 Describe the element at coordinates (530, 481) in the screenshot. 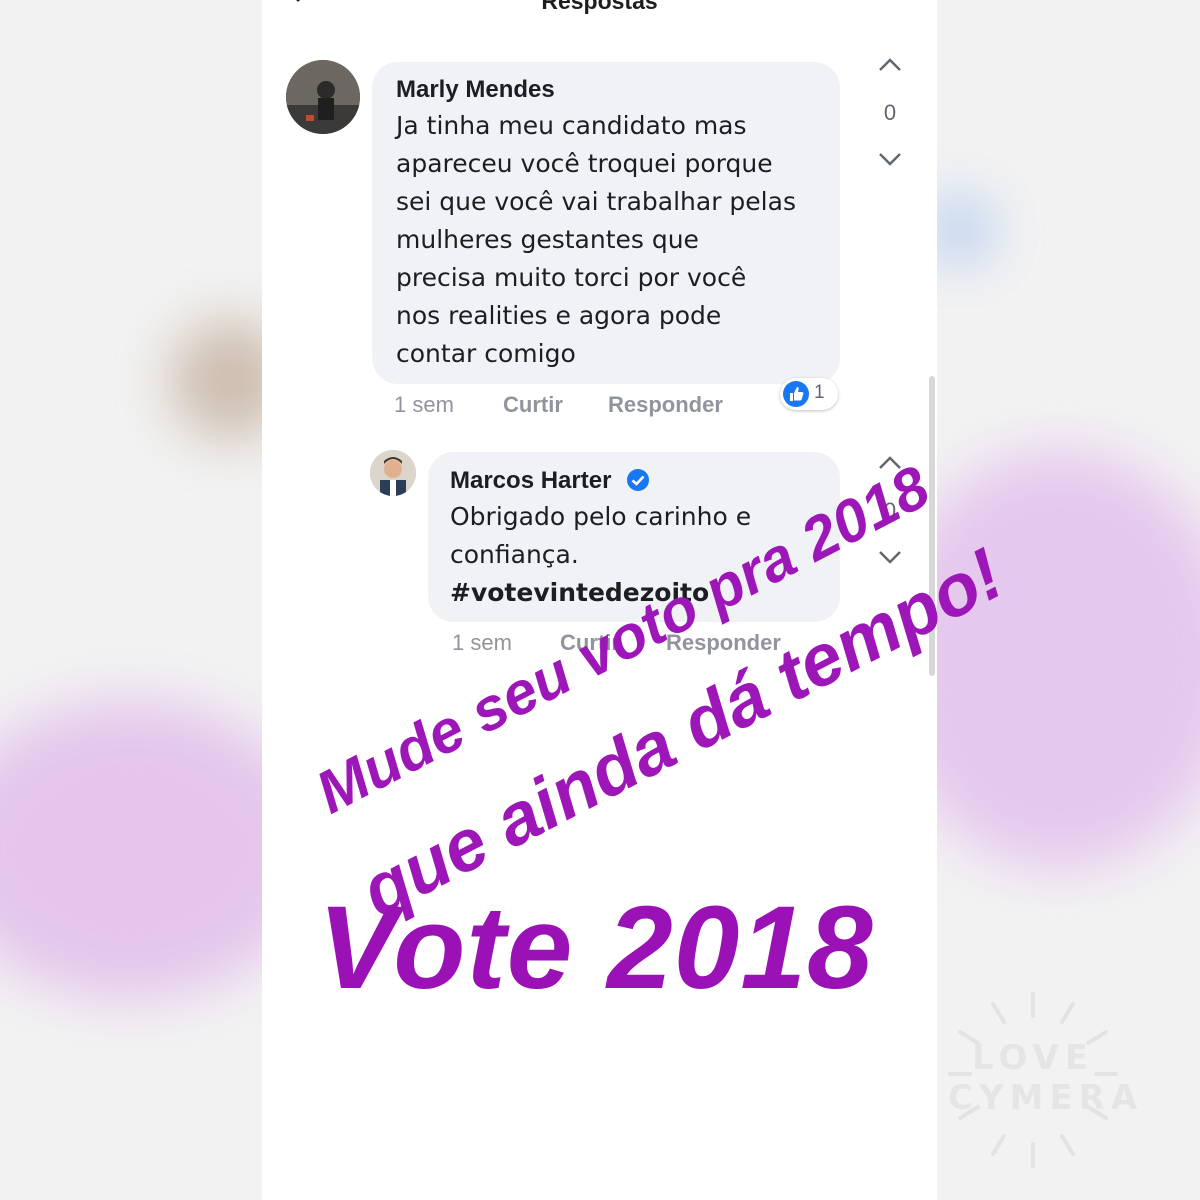

I see `comment-author: Marcos Harter` at that location.